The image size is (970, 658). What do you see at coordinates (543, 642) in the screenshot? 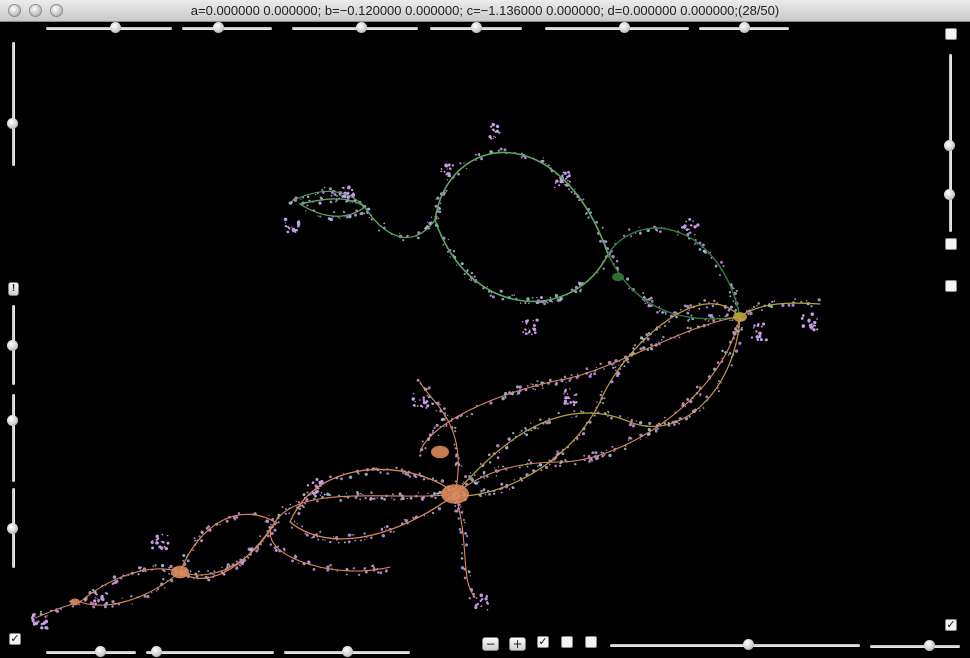
I see `bottom-checkbox-1: ✓` at bounding box center [543, 642].